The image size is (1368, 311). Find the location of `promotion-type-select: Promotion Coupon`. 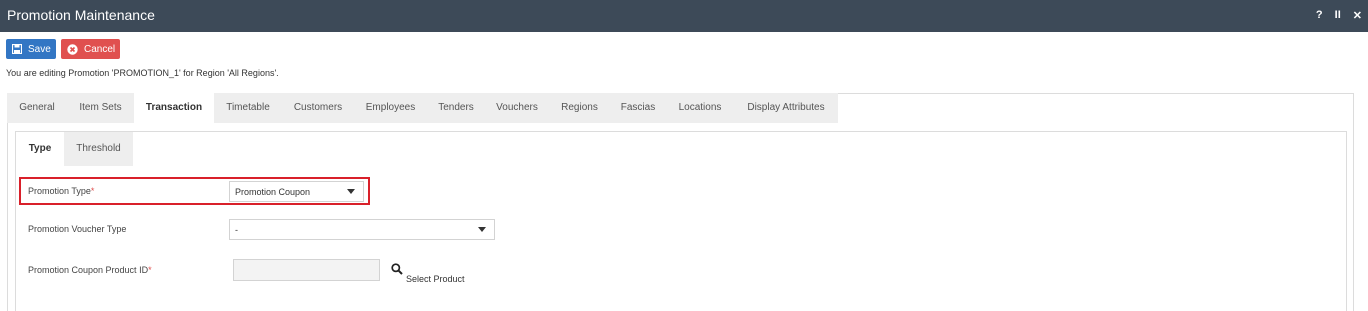

promotion-type-select: Promotion Coupon is located at coordinates (296, 191).